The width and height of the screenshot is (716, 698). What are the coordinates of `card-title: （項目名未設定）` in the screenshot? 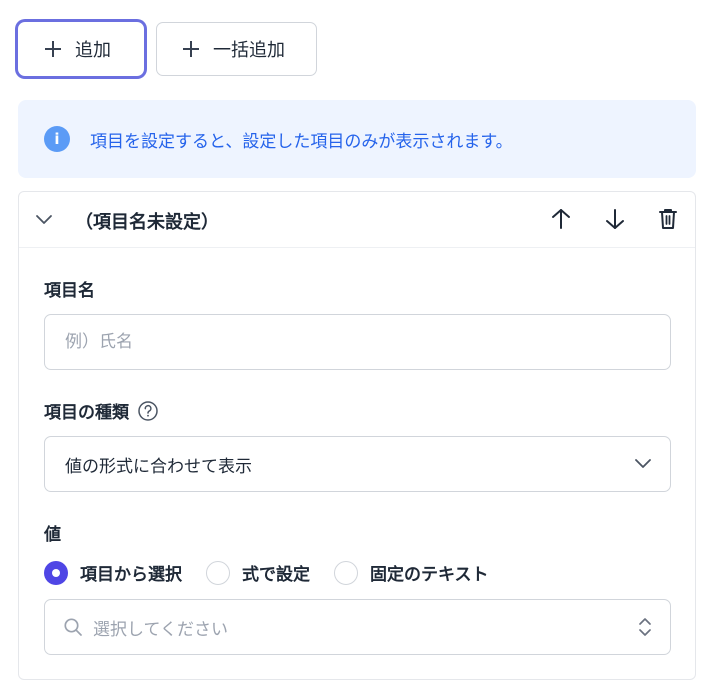 It's located at (147, 222).